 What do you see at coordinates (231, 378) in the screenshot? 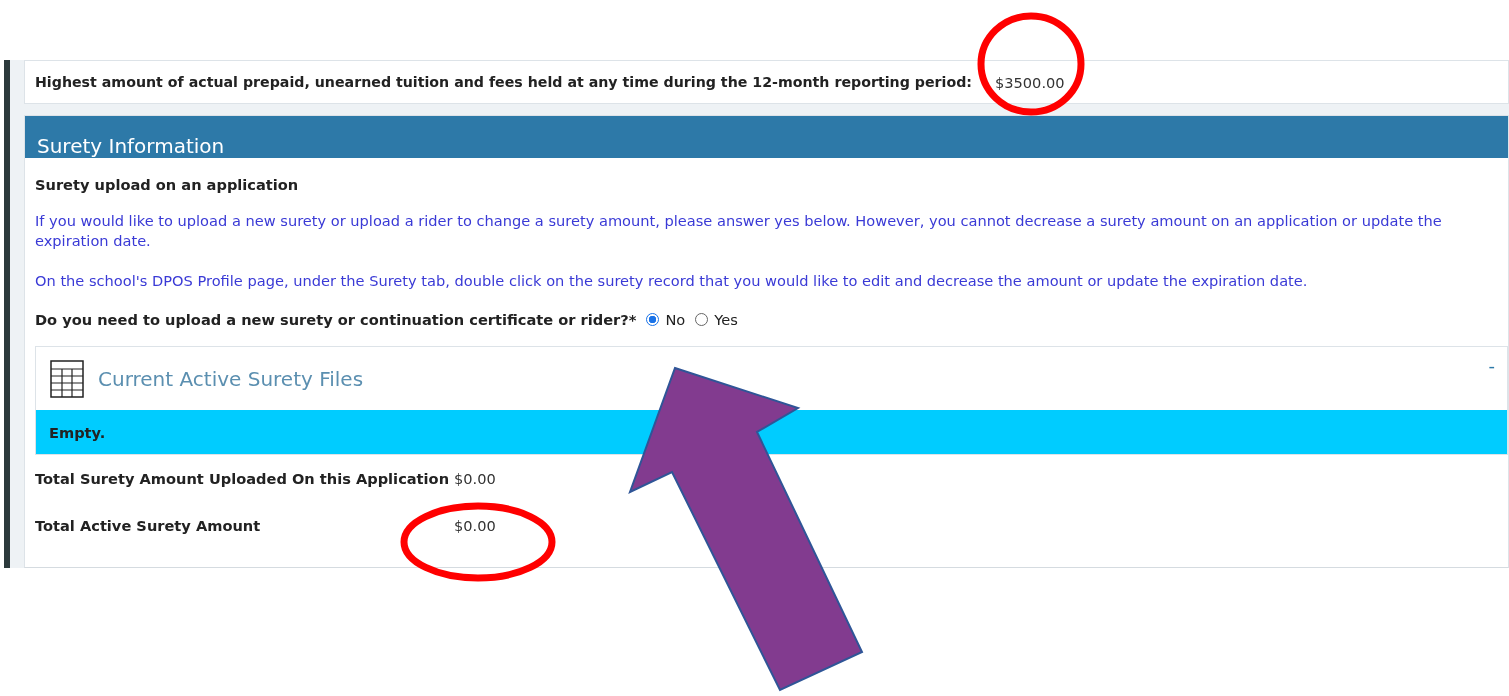
I see `panel-title: Current Active Surety Files` at bounding box center [231, 378].